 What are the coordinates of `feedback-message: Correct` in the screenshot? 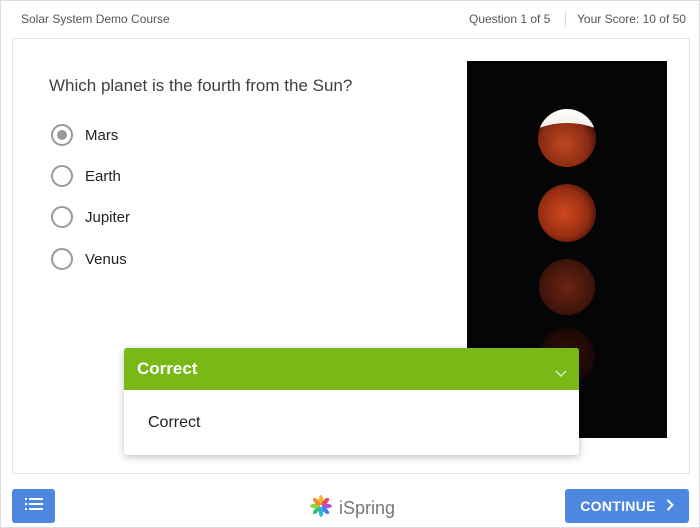 It's located at (174, 422).